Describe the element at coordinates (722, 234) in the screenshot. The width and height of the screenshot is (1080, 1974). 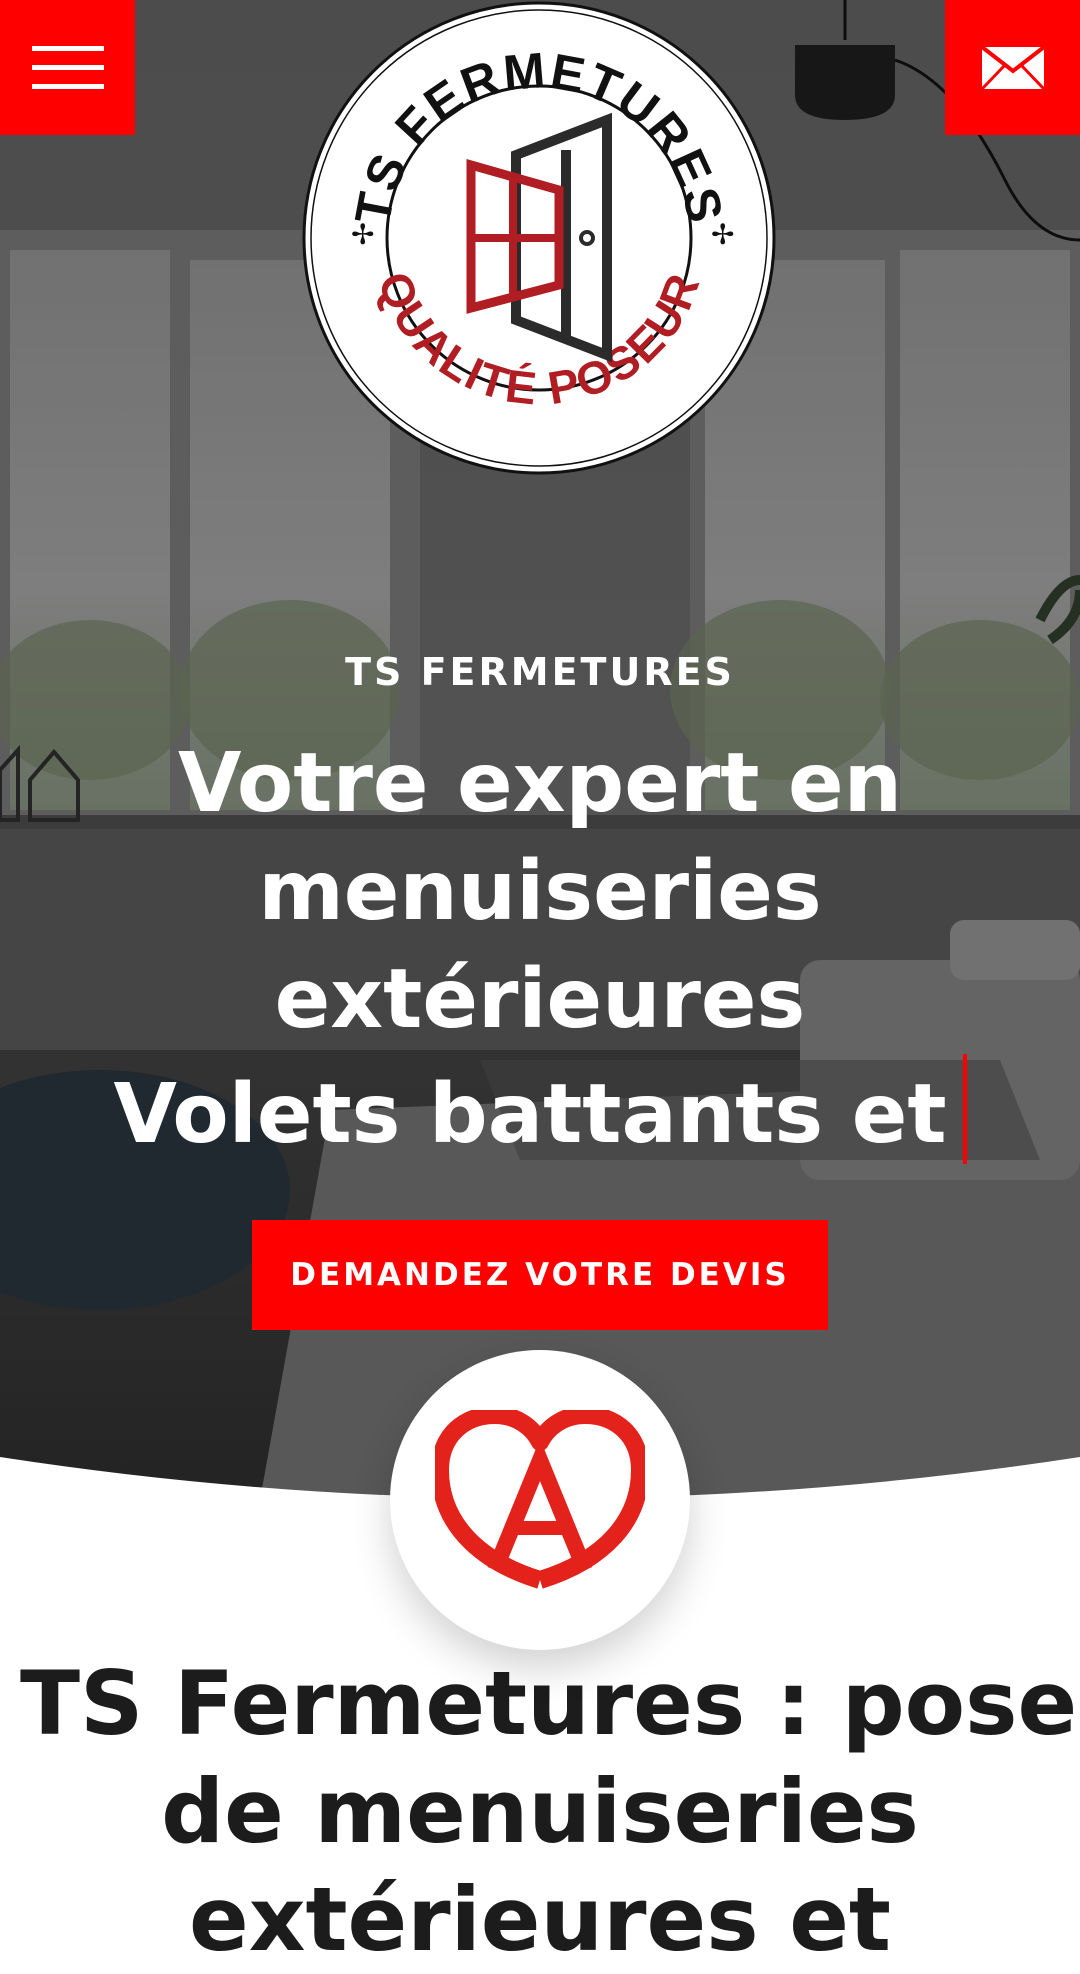
I see `logo-star-right: ✢` at that location.